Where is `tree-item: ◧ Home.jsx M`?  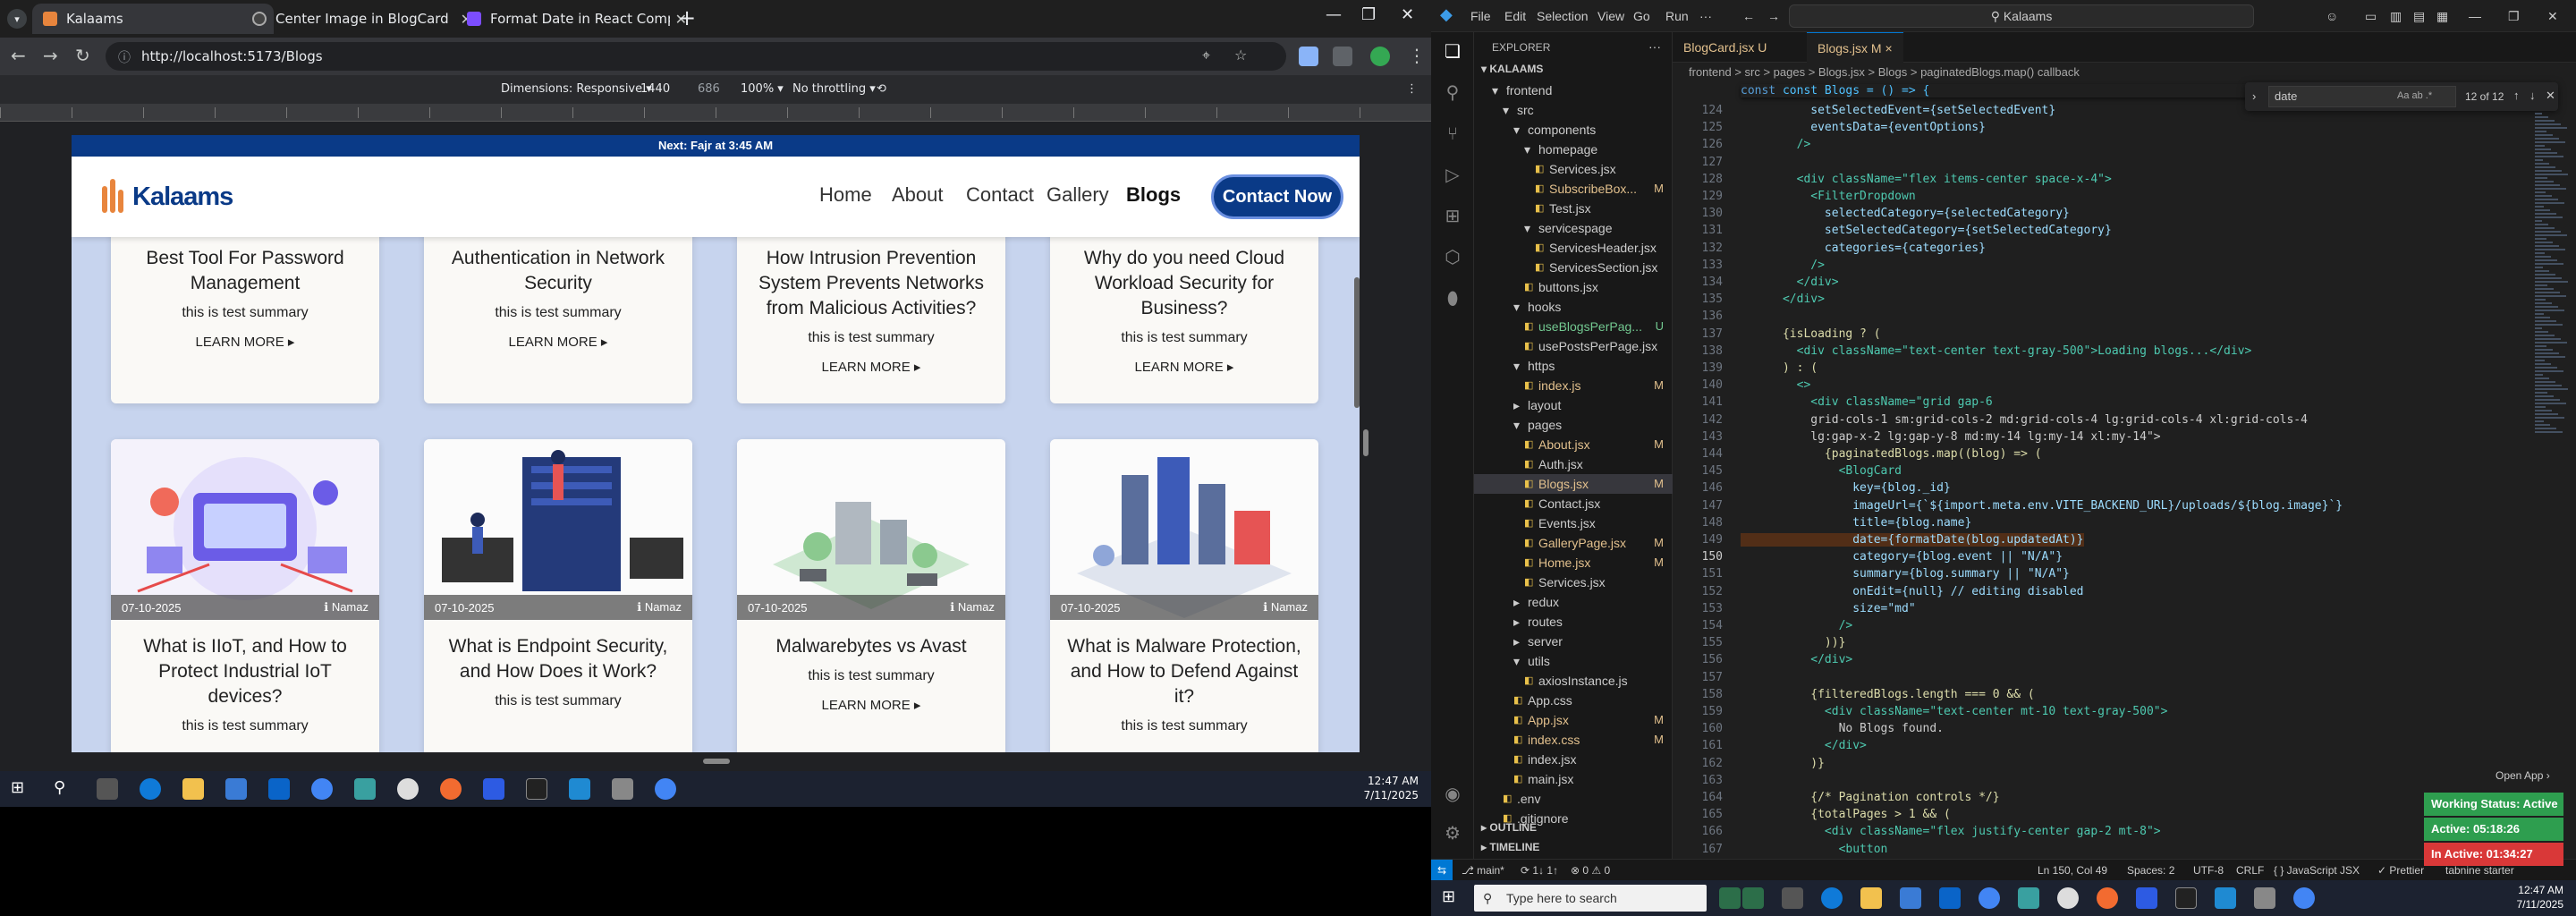 tree-item: ◧ Home.jsx M is located at coordinates (1573, 562).